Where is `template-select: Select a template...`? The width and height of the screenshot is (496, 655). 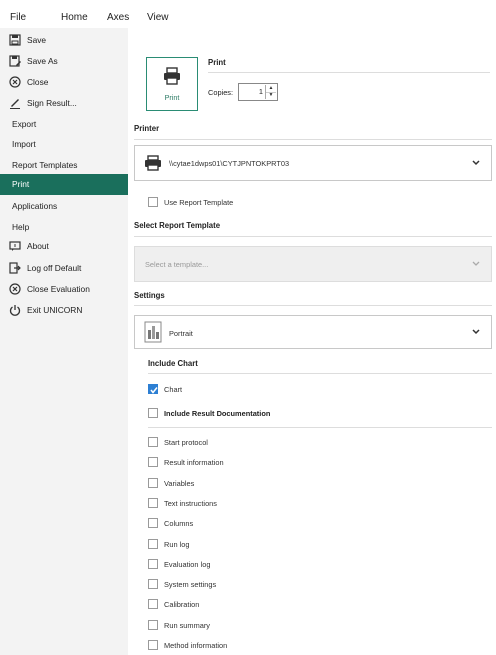 template-select: Select a template... is located at coordinates (313, 264).